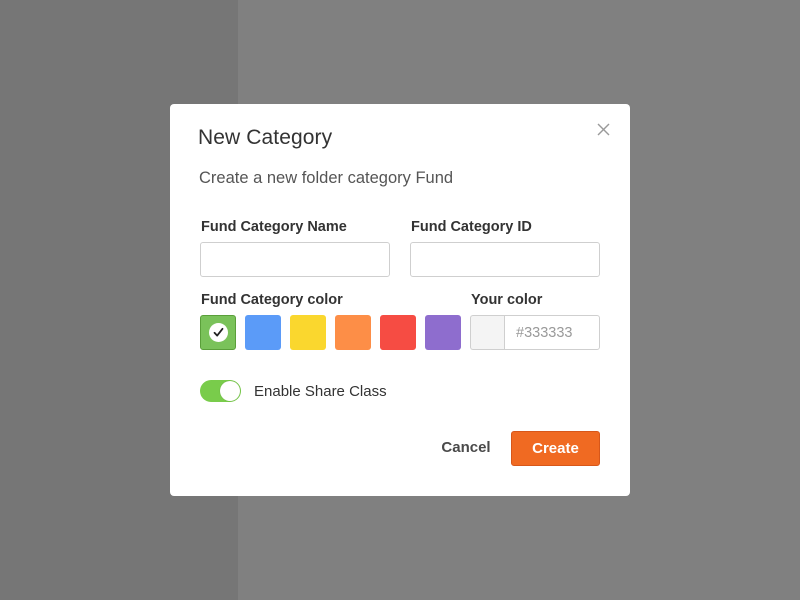 Image resolution: width=800 pixels, height=600 pixels. I want to click on your-color-label: Your color, so click(507, 300).